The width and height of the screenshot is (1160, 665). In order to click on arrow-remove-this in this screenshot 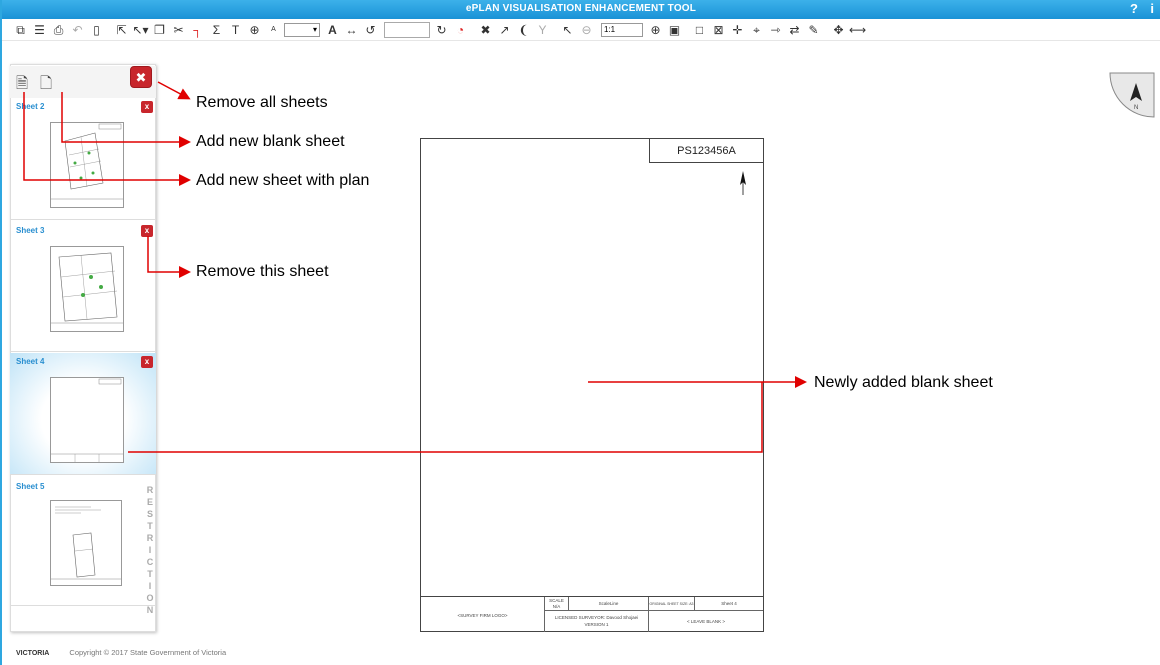, I will do `click(169, 257)`.